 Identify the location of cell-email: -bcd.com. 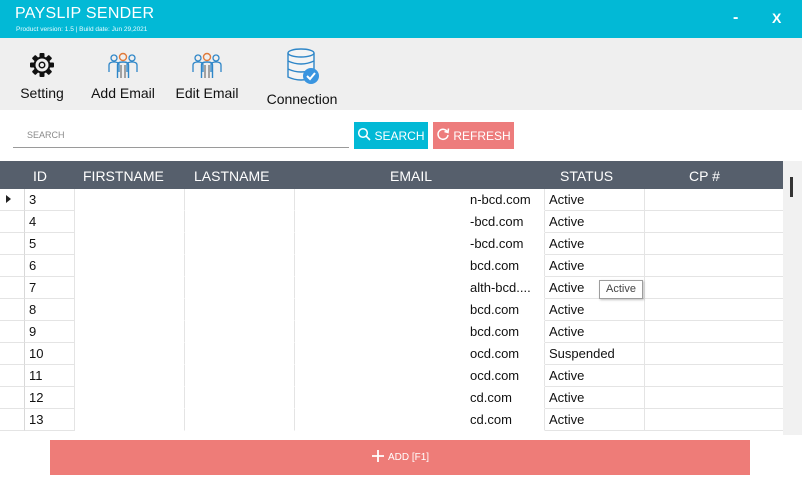
(420, 244).